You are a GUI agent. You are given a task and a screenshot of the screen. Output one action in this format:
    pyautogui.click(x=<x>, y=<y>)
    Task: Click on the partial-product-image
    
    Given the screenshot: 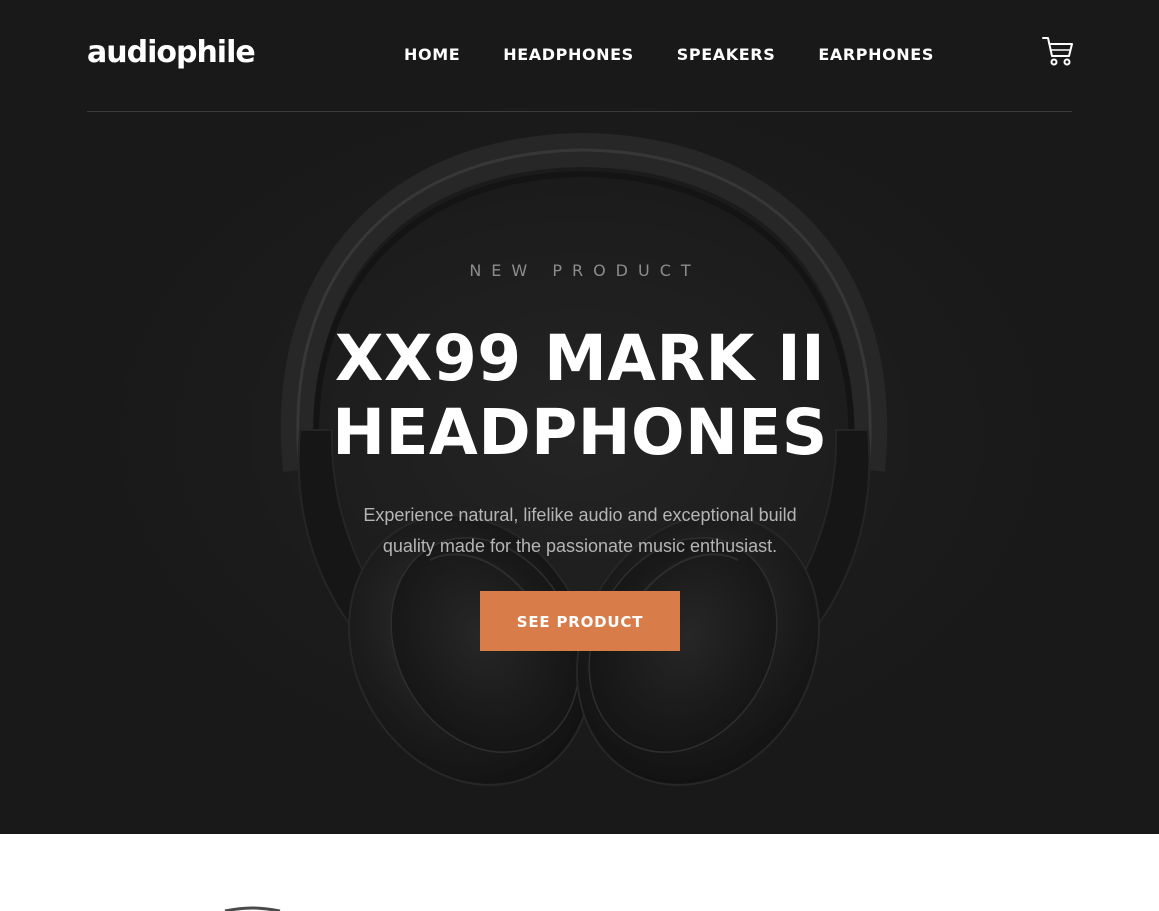 What is the action you would take?
    pyautogui.click(x=252, y=908)
    